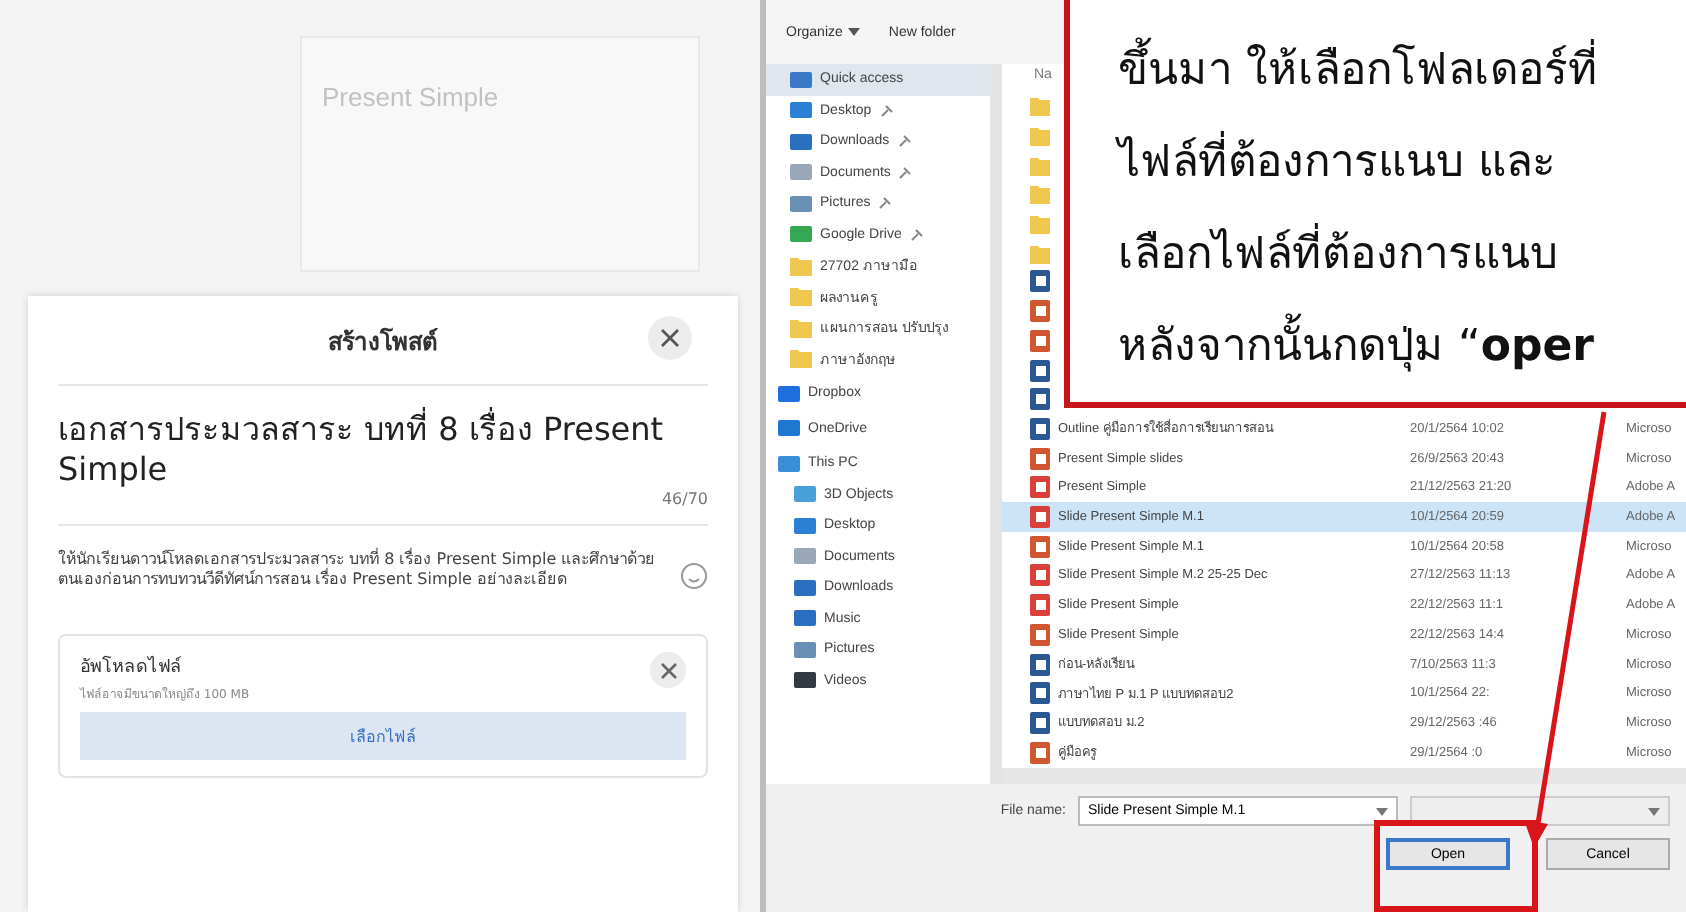 Image resolution: width=1686 pixels, height=912 pixels. What do you see at coordinates (383, 736) in the screenshot?
I see `choose-file-button: เลือกไฟล์` at bounding box center [383, 736].